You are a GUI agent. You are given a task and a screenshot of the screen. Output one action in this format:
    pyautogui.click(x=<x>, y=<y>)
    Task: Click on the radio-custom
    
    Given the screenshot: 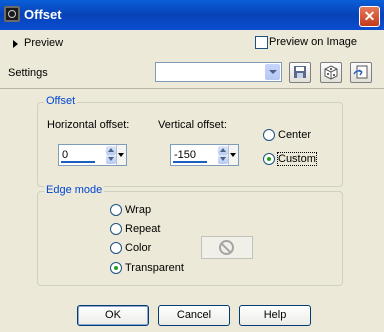 What is the action you would take?
    pyautogui.click(x=269, y=159)
    